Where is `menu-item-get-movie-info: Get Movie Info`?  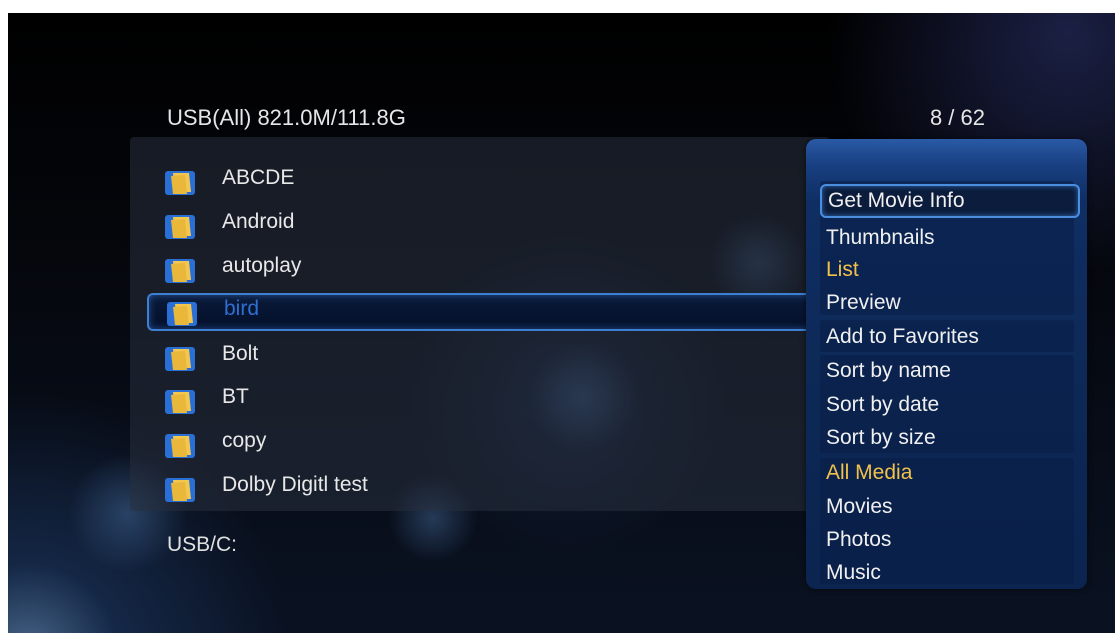 menu-item-get-movie-info: Get Movie Info is located at coordinates (950, 201).